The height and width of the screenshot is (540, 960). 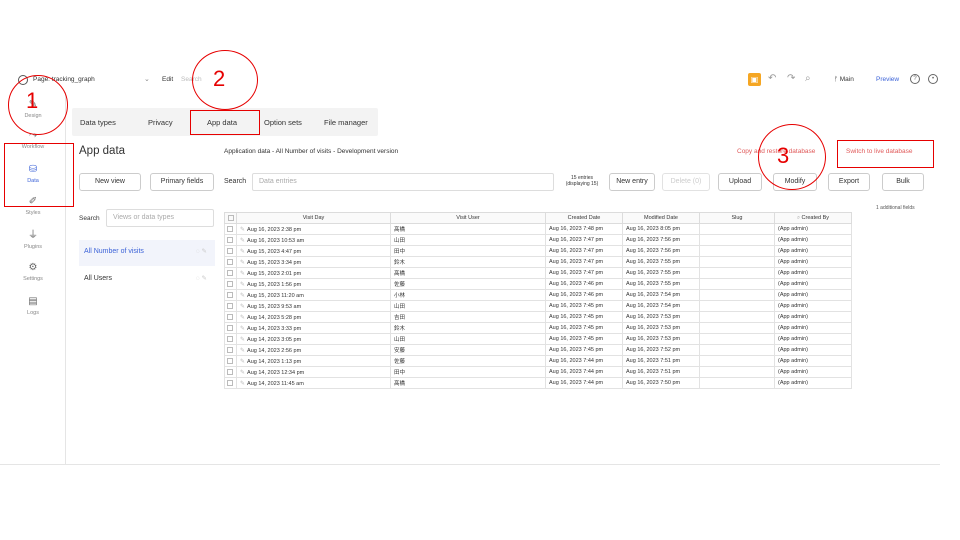 I want to click on table-cell: ✎ Aug 16, 2023 10:53 am, so click(x=313, y=240).